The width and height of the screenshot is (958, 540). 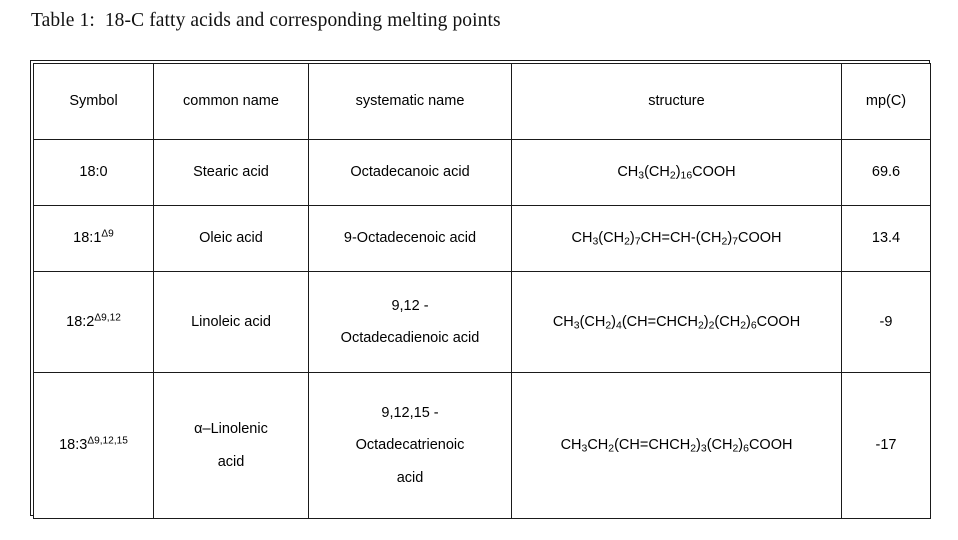 I want to click on cell-melting-point: 69.6, so click(x=886, y=173).